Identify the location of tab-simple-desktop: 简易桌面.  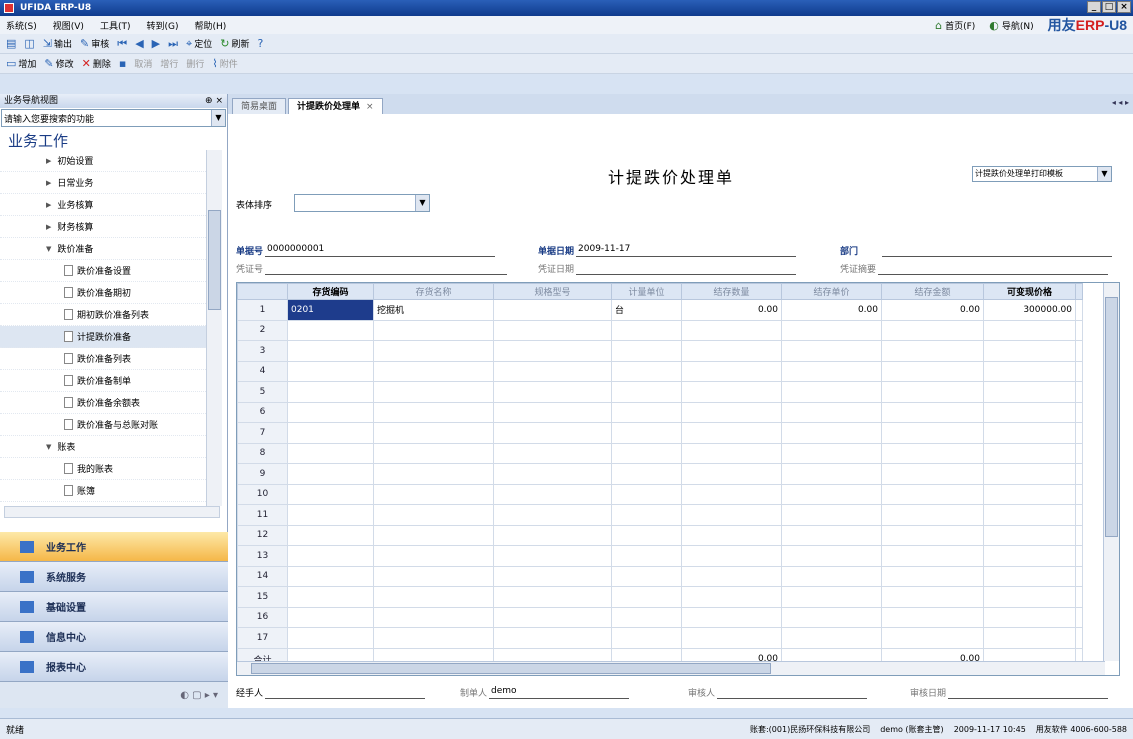
(259, 106).